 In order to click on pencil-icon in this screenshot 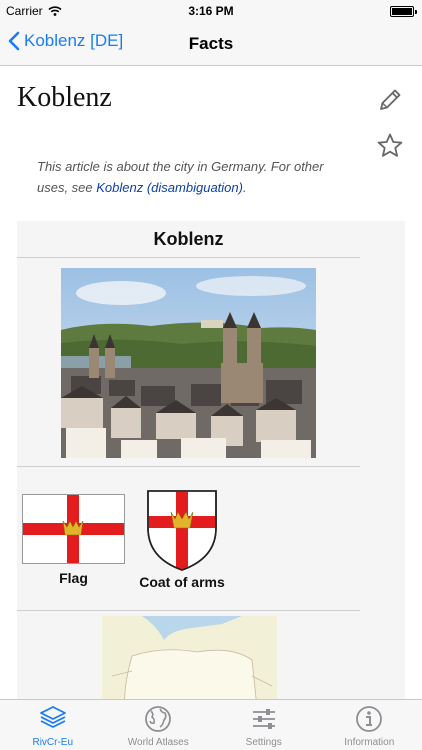, I will do `click(390, 99)`.